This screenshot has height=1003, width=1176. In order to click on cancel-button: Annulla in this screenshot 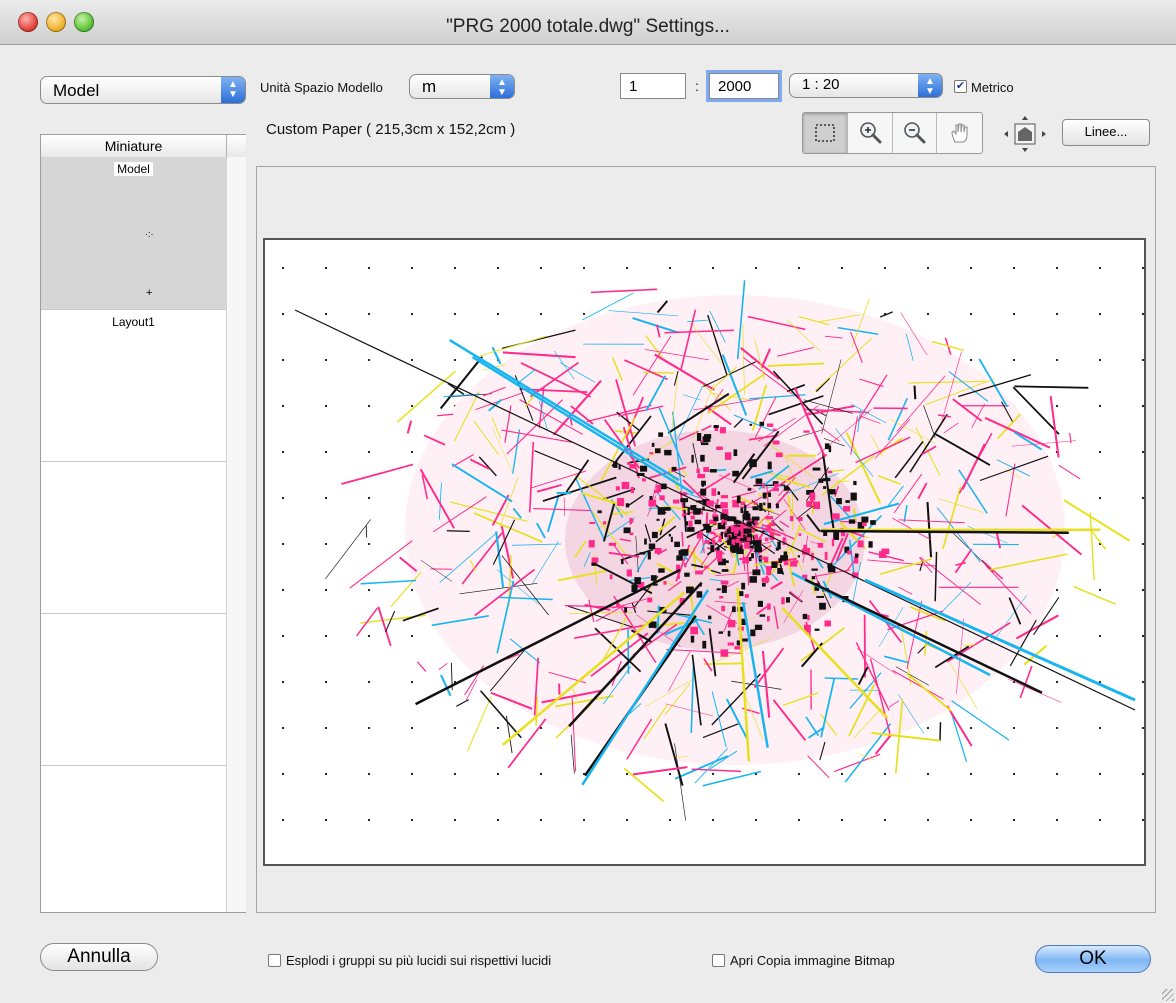, I will do `click(99, 957)`.